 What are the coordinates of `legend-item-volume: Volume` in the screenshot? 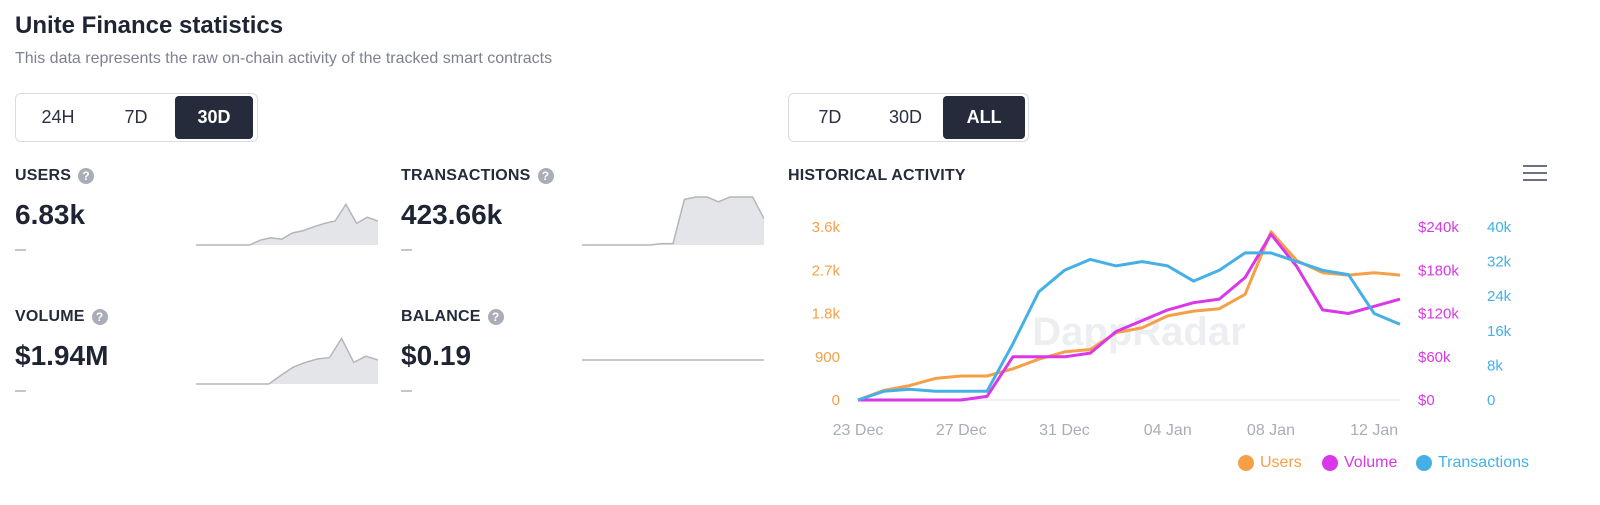 It's located at (1359, 463).